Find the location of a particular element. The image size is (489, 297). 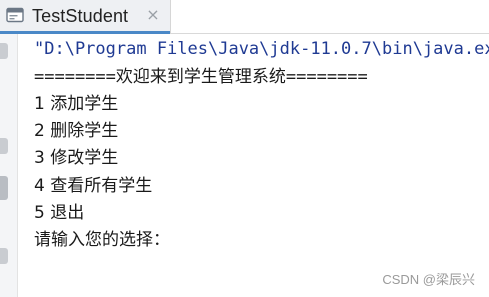

console-line: 5 退出 is located at coordinates (59, 213).